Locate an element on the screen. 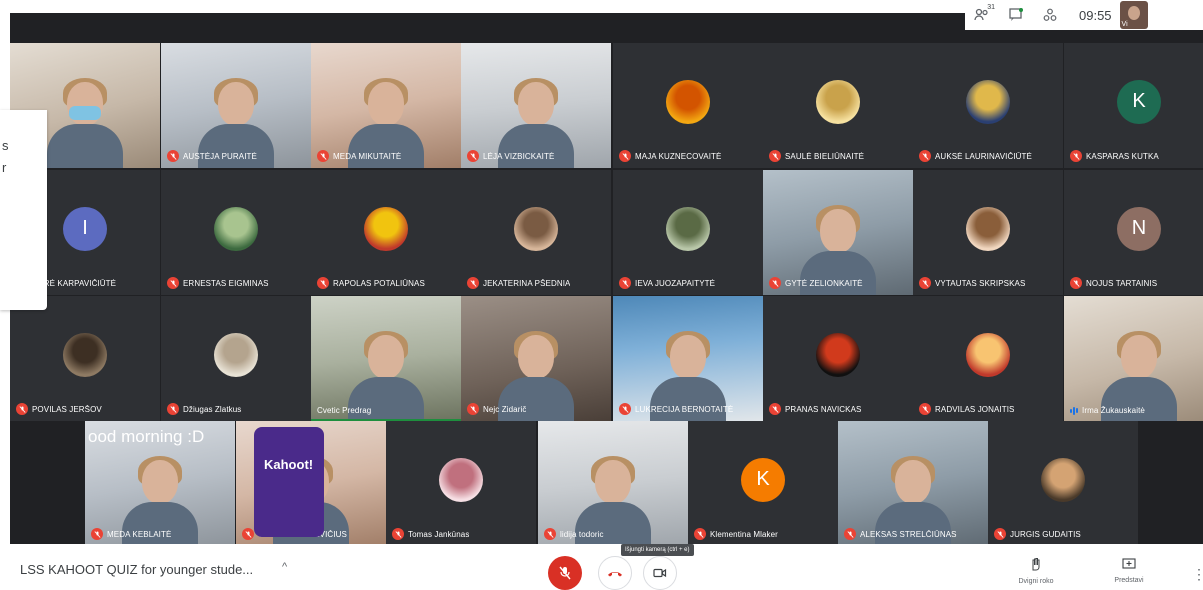 The image size is (1203, 590). participant-nametag: lidija todoric is located at coordinates (574, 534).